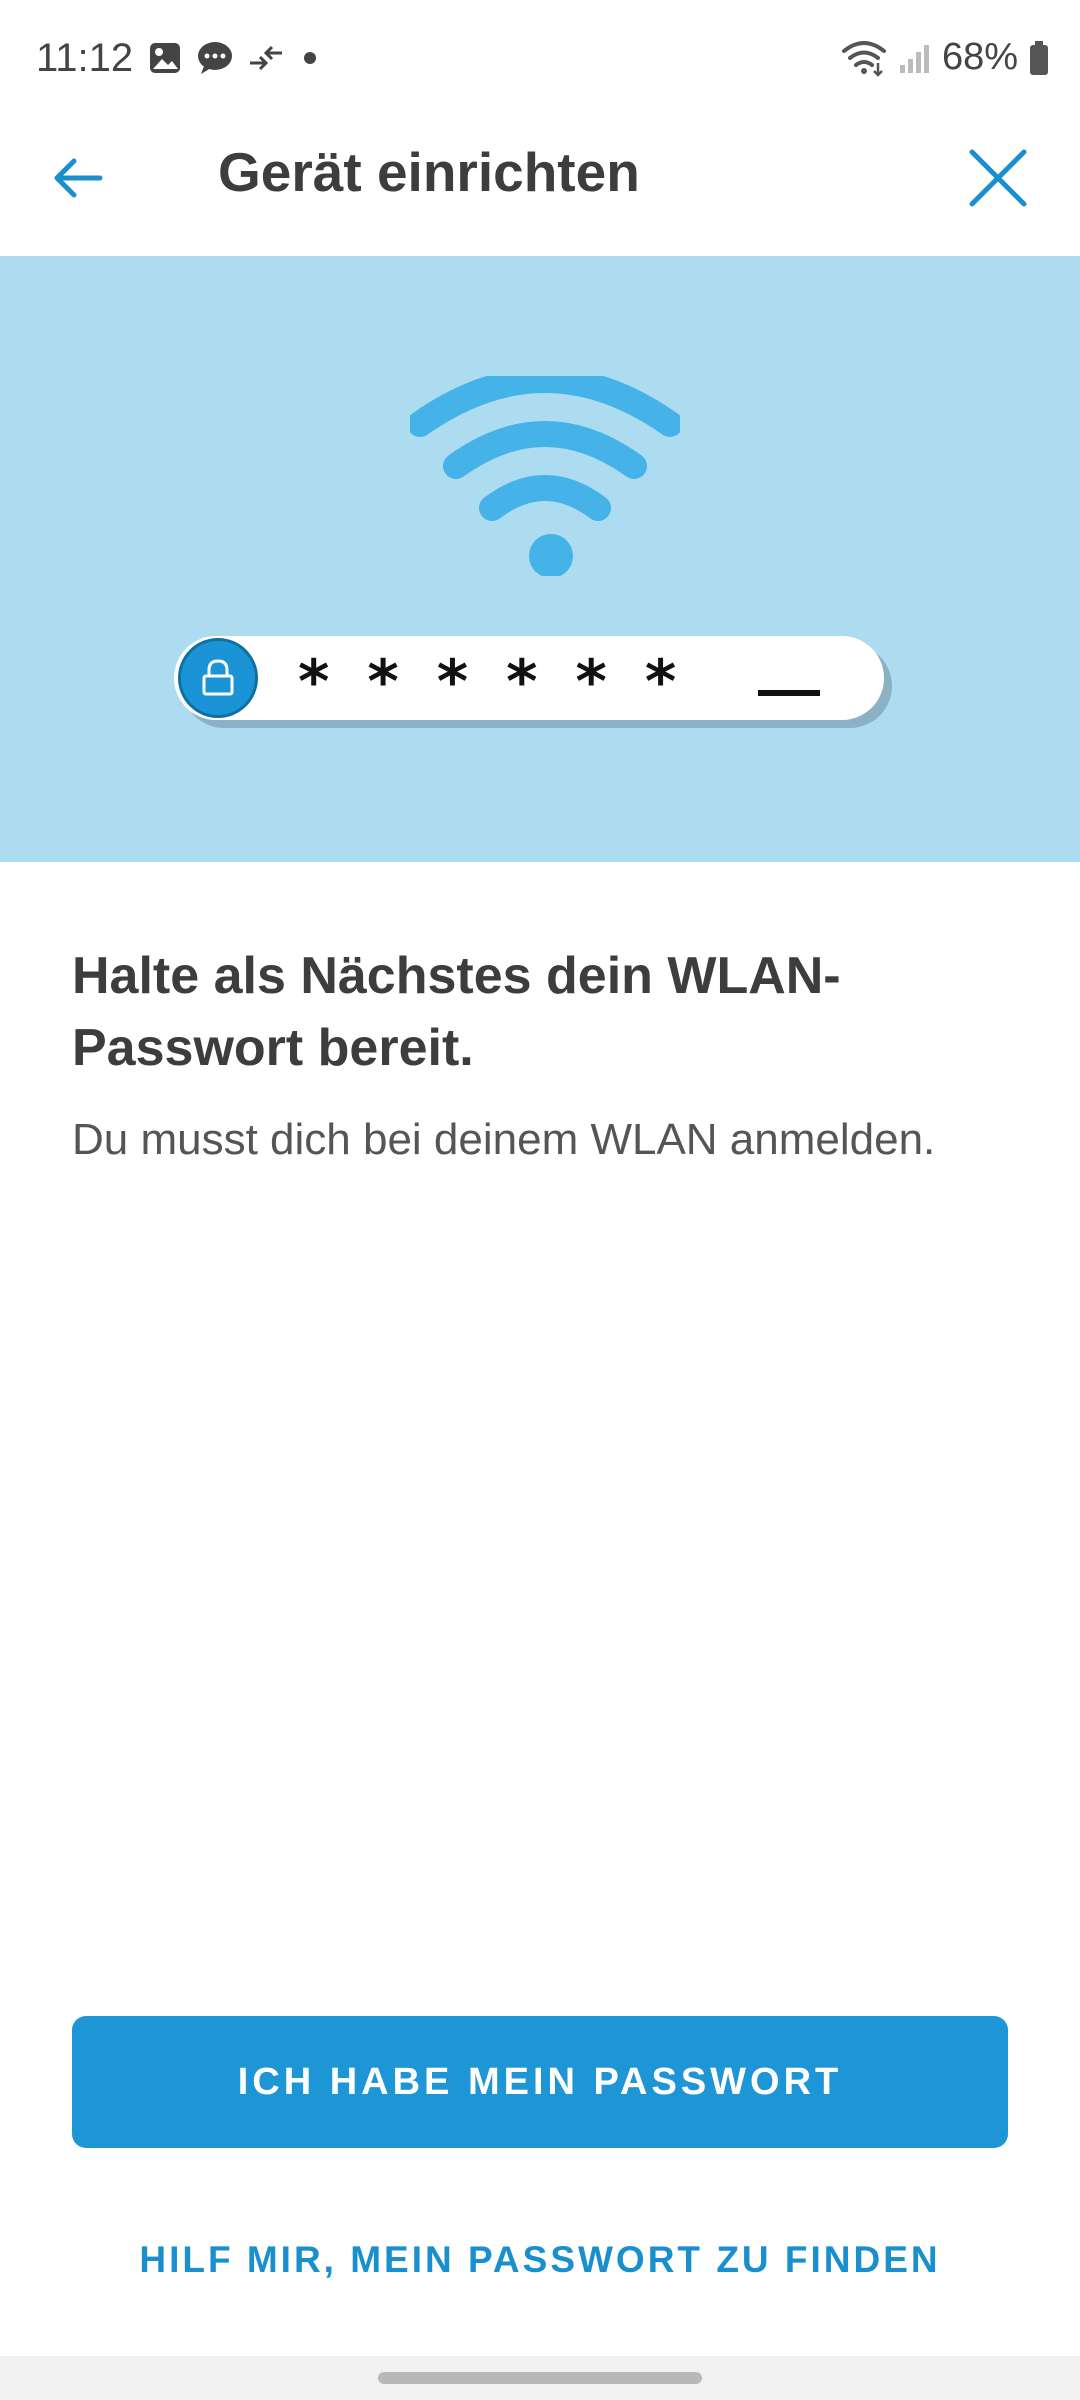 The image size is (1080, 2400). I want to click on password-field-illustration: ******, so click(529, 678).